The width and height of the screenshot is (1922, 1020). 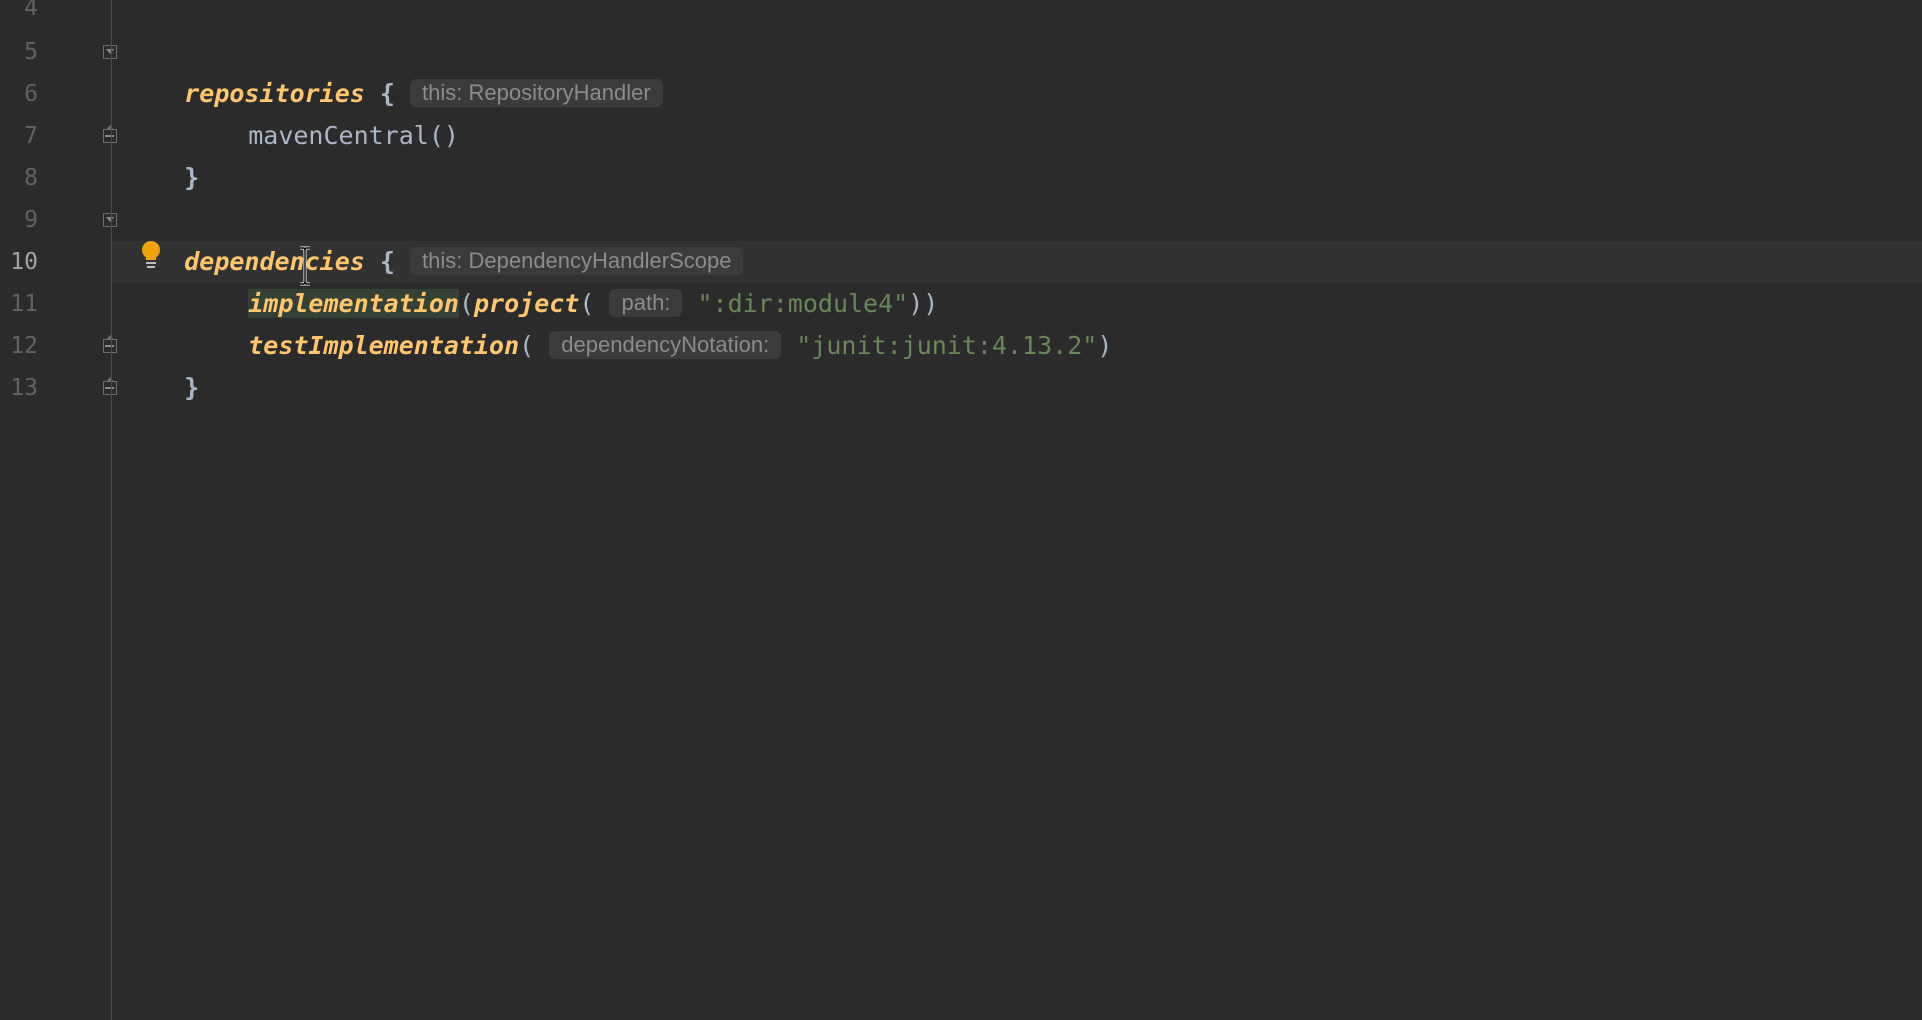 What do you see at coordinates (31, 220) in the screenshot?
I see `line-number-9: 9` at bounding box center [31, 220].